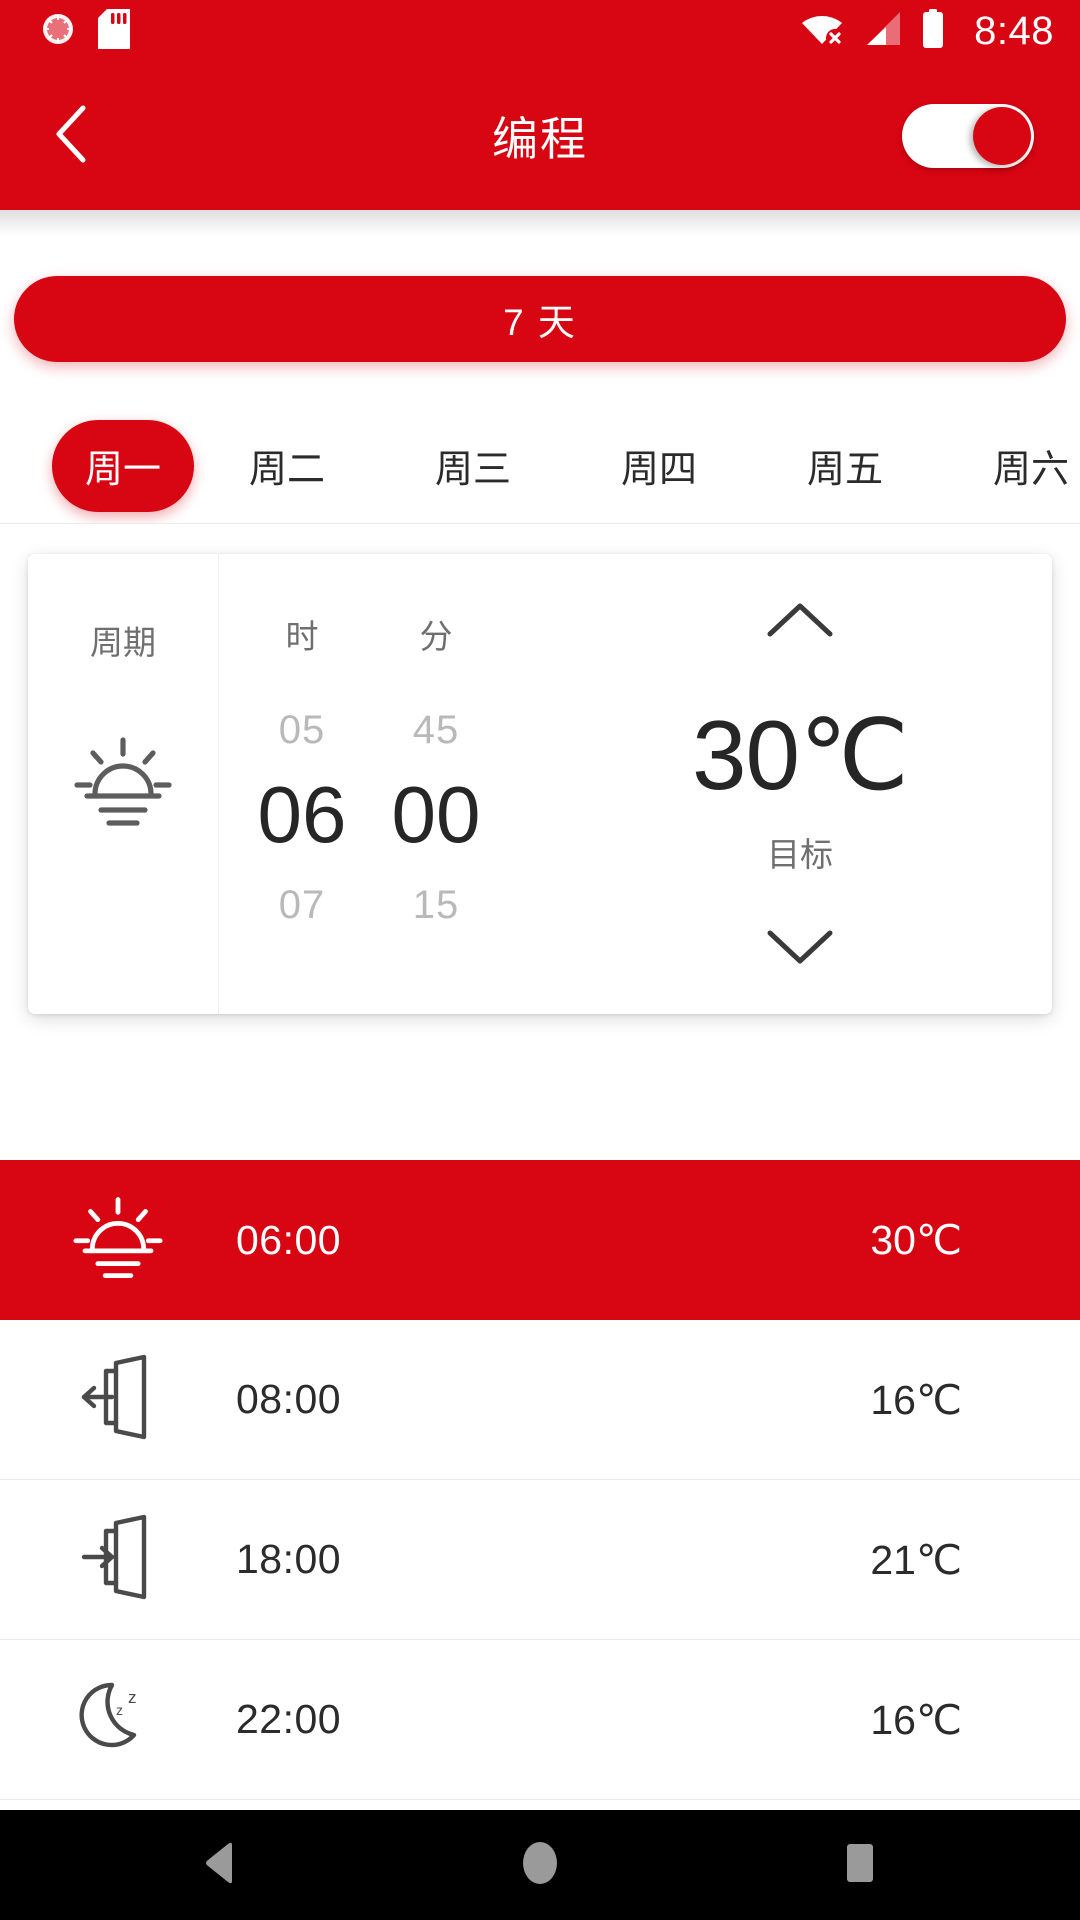 The image size is (1080, 1920). I want to click on target-temperature-label: 目标, so click(800, 854).